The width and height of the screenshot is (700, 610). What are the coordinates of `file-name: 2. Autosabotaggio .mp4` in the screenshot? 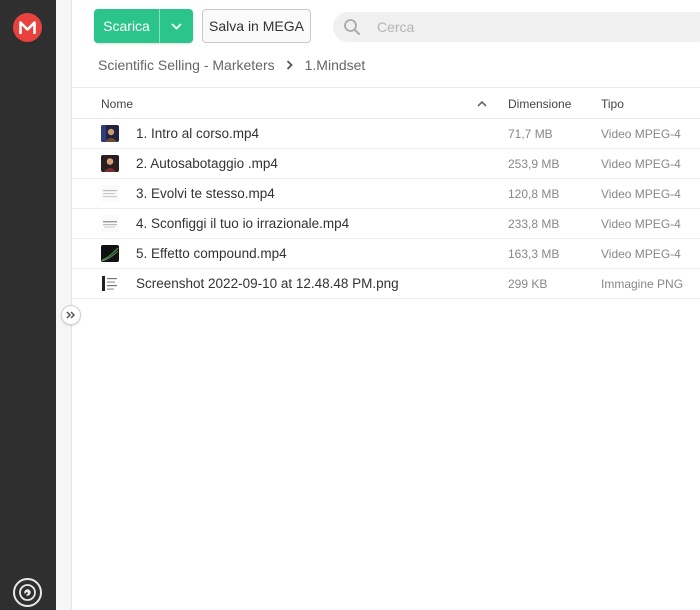 It's located at (207, 163).